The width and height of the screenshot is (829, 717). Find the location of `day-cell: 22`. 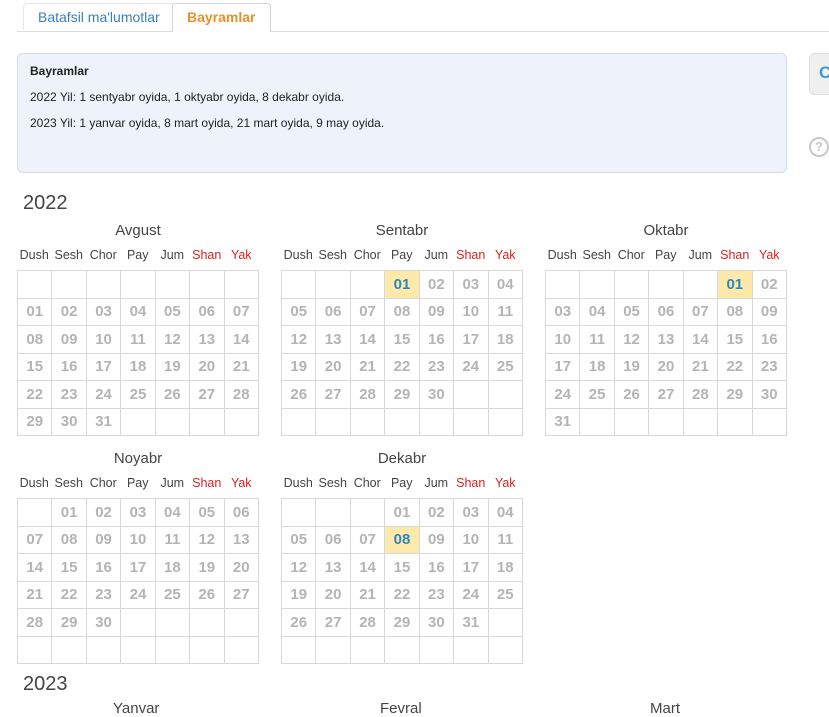

day-cell: 22 is located at coordinates (402, 594).